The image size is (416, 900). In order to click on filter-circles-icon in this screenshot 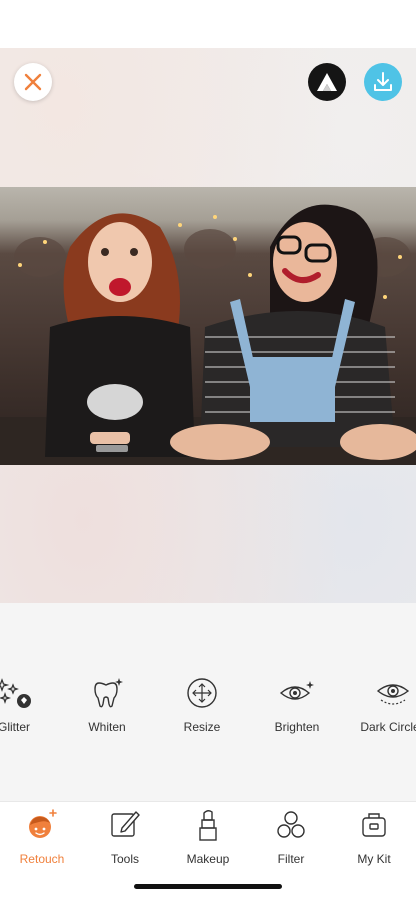, I will do `click(291, 824)`.